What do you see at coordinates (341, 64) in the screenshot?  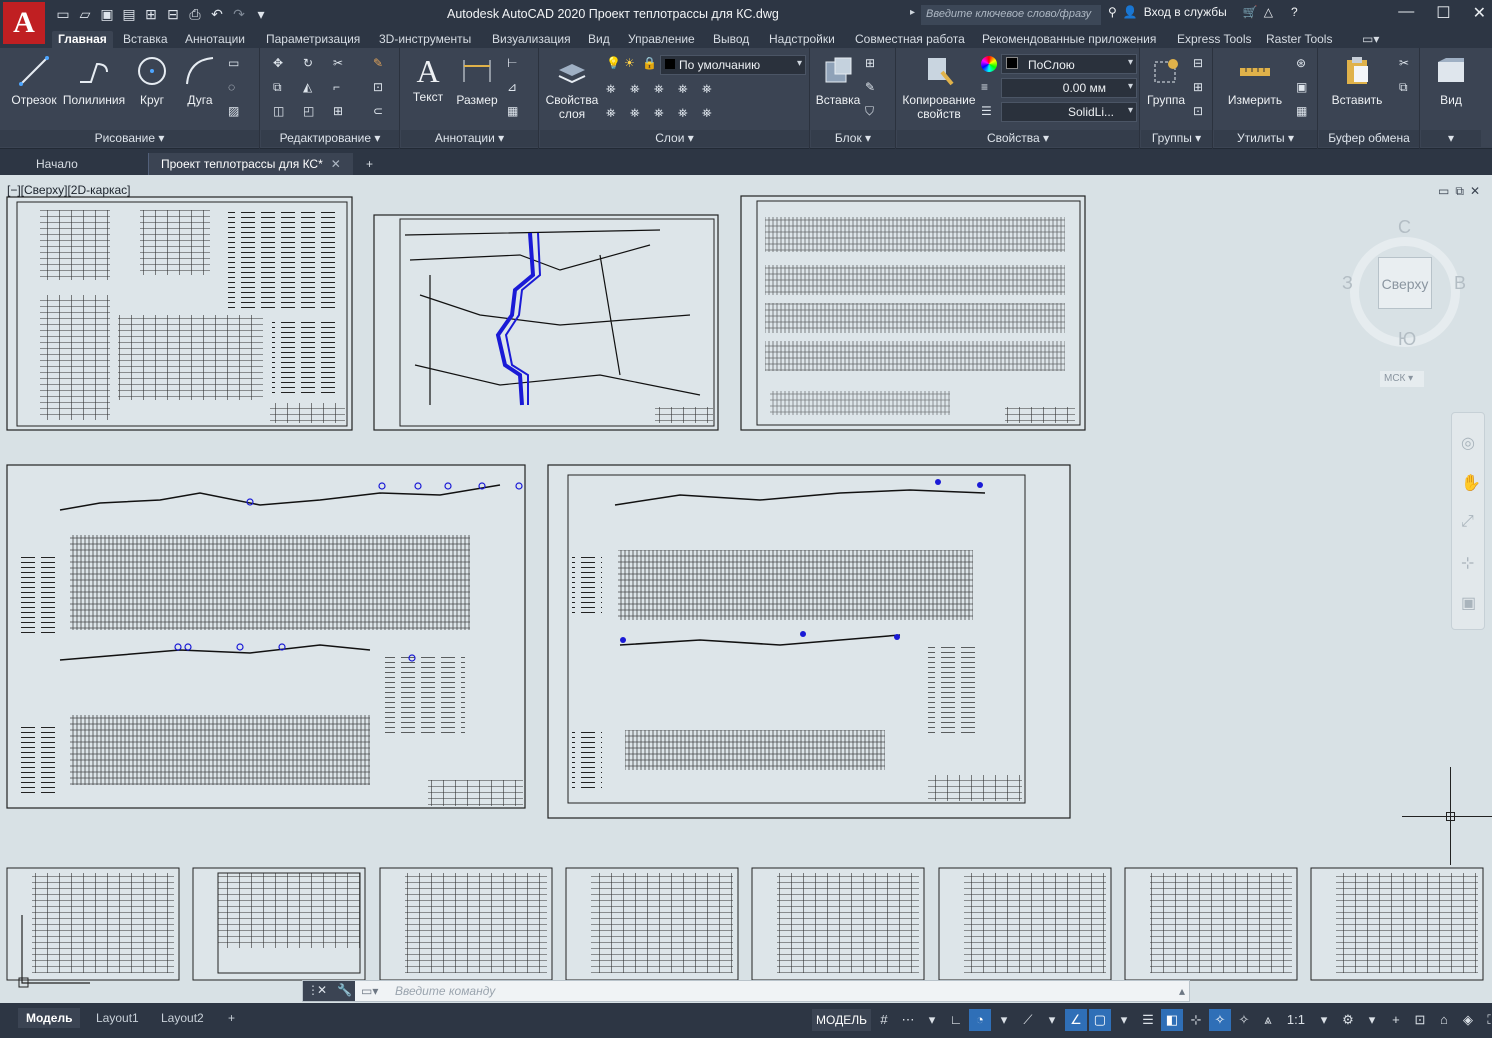 I see `trim-icon: ✂` at bounding box center [341, 64].